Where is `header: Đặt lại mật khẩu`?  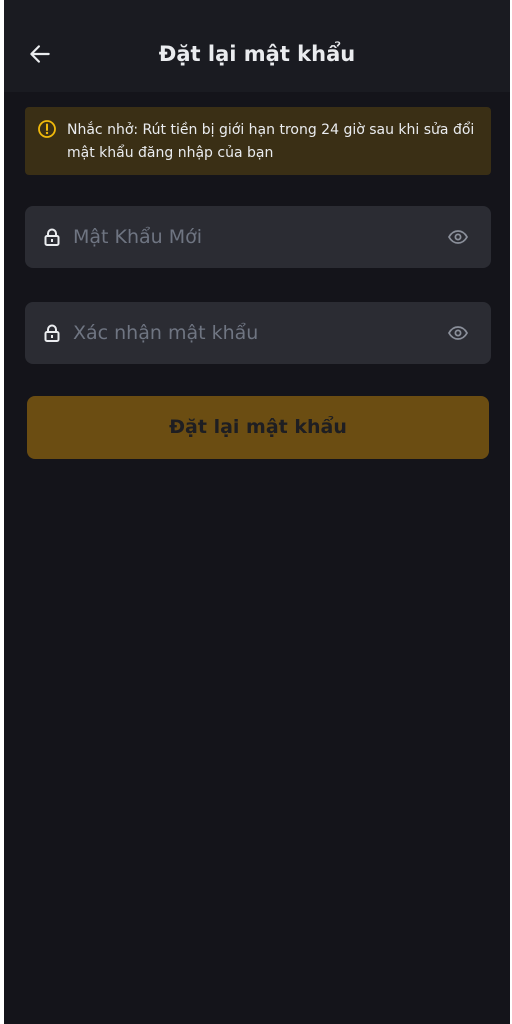 header: Đặt lại mật khẩu is located at coordinates (257, 46).